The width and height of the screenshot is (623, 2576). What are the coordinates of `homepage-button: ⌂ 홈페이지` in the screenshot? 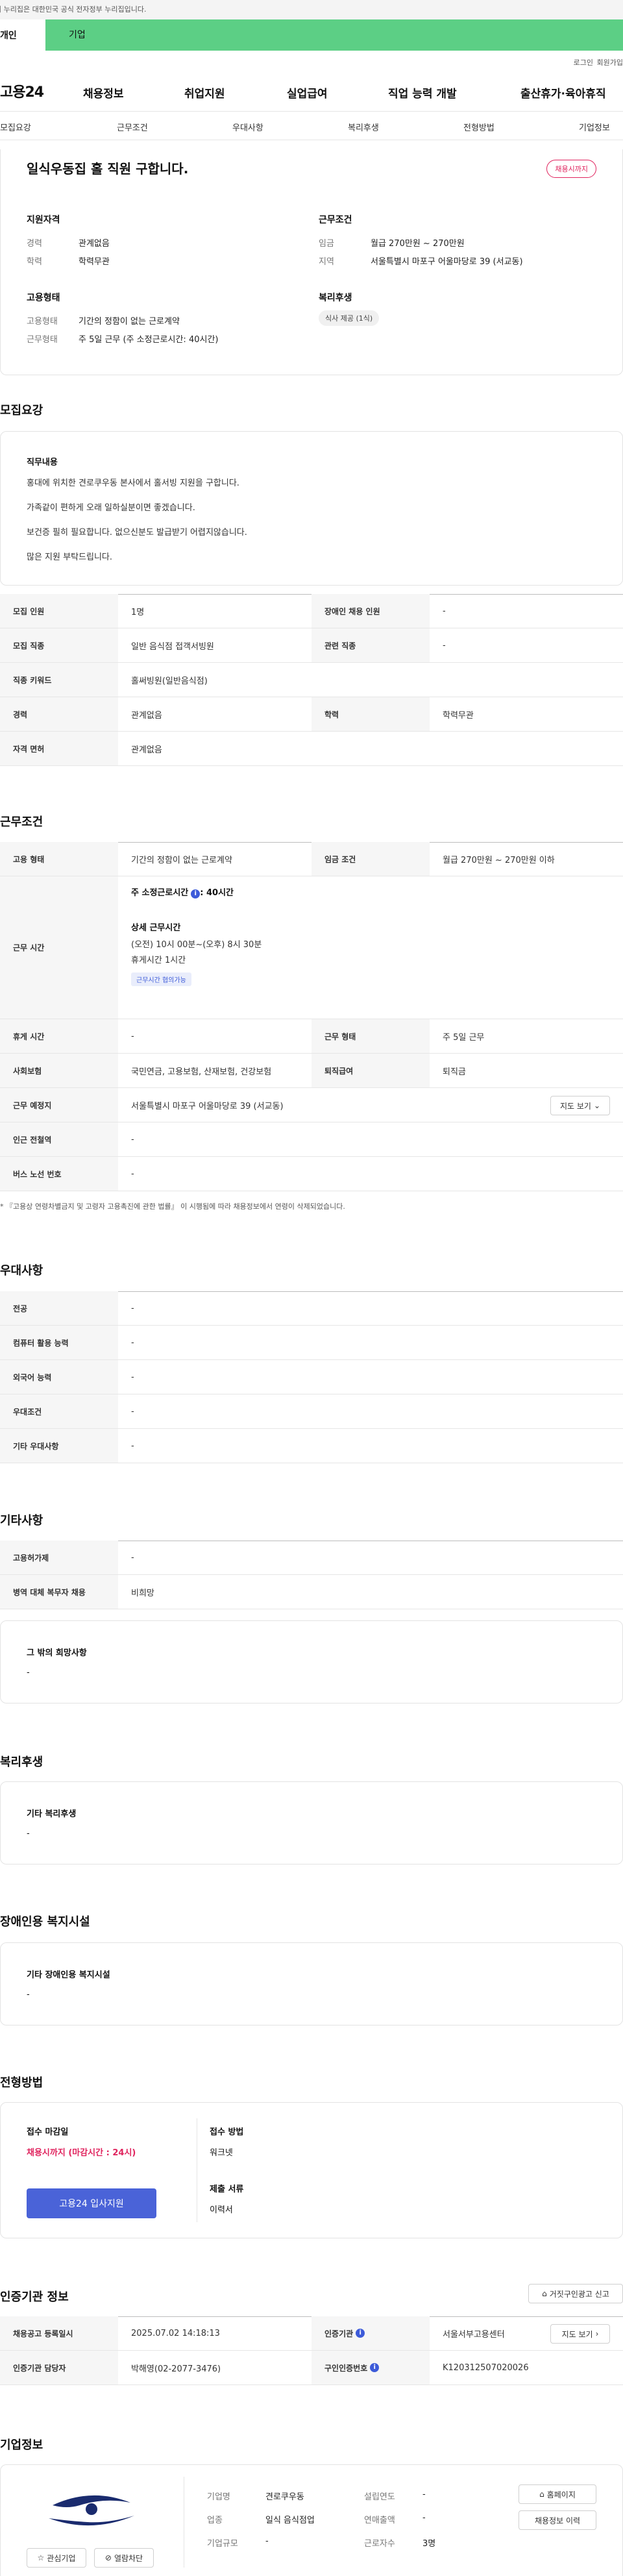 It's located at (557, 2494).